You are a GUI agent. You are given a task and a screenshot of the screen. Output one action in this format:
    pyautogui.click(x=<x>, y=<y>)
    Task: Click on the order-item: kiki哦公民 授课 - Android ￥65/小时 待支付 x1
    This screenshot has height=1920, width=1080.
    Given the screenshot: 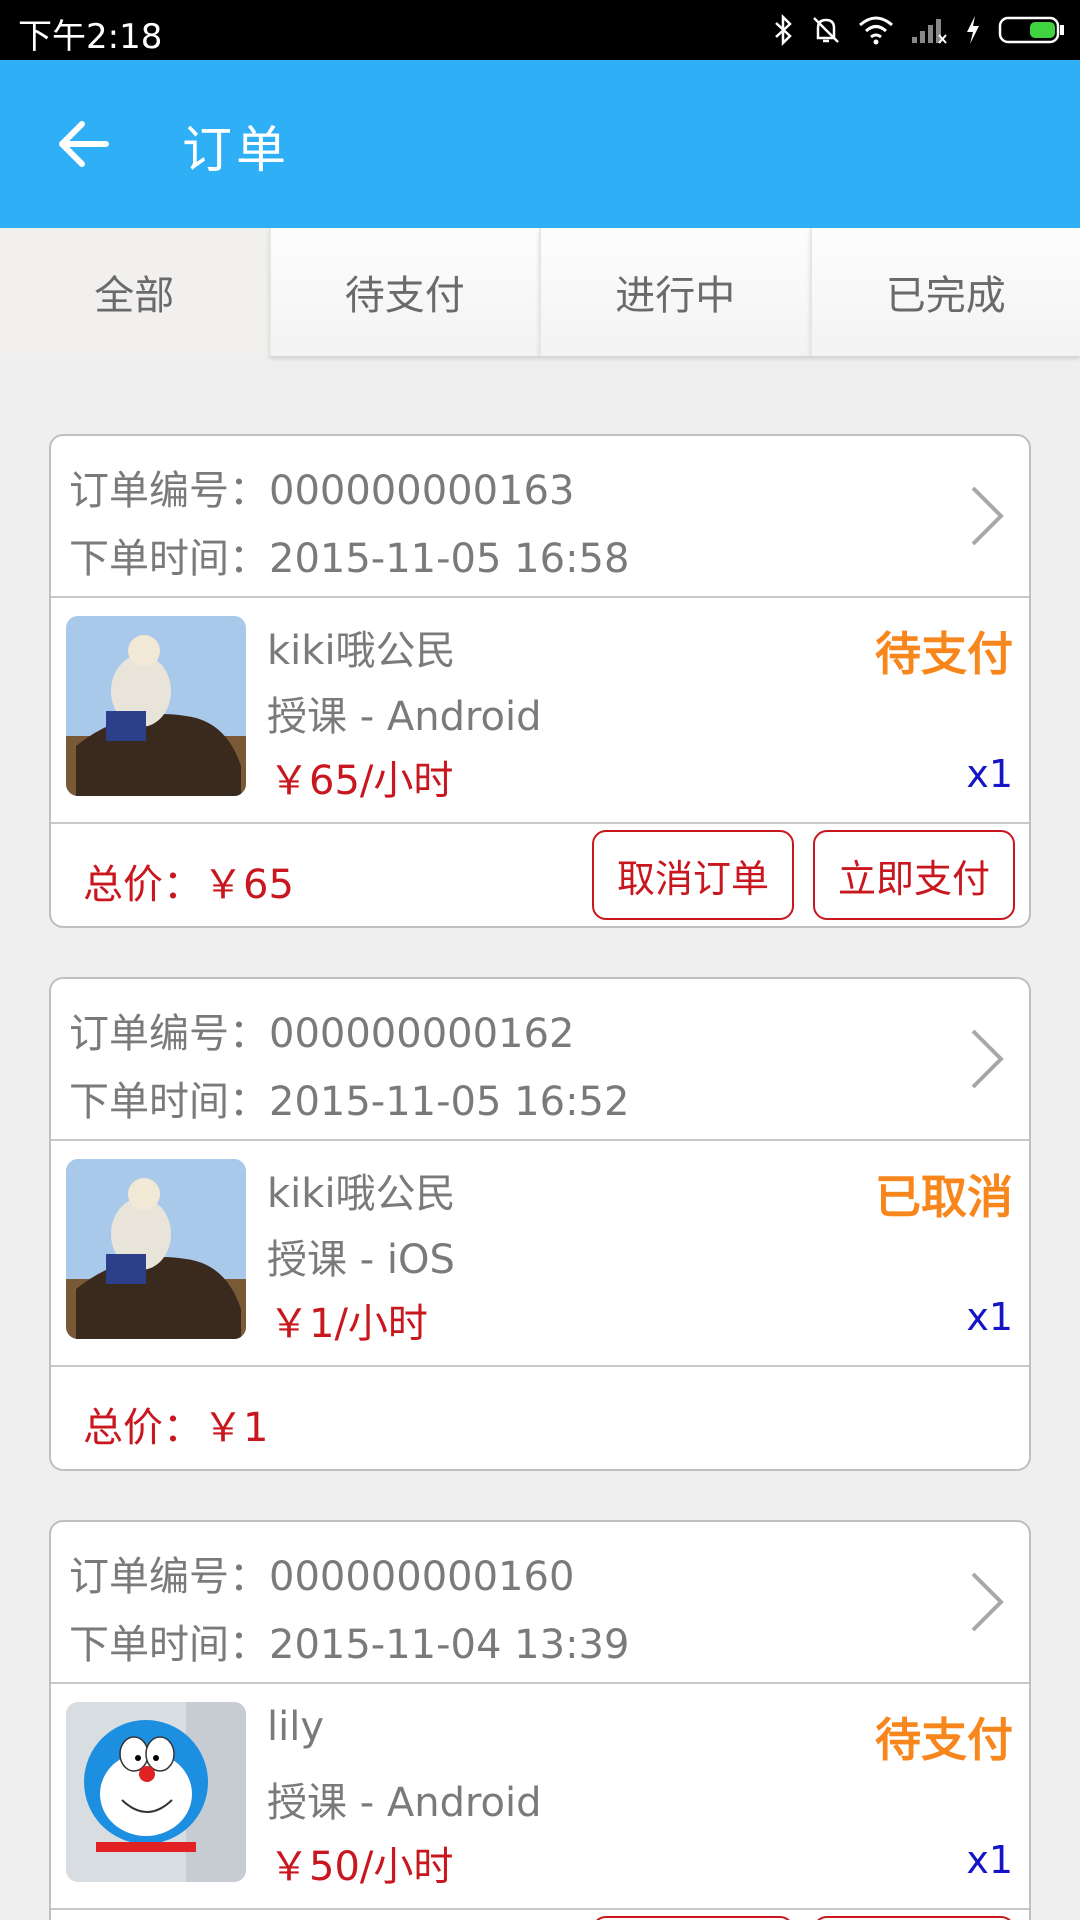 What is the action you would take?
    pyautogui.click(x=540, y=711)
    